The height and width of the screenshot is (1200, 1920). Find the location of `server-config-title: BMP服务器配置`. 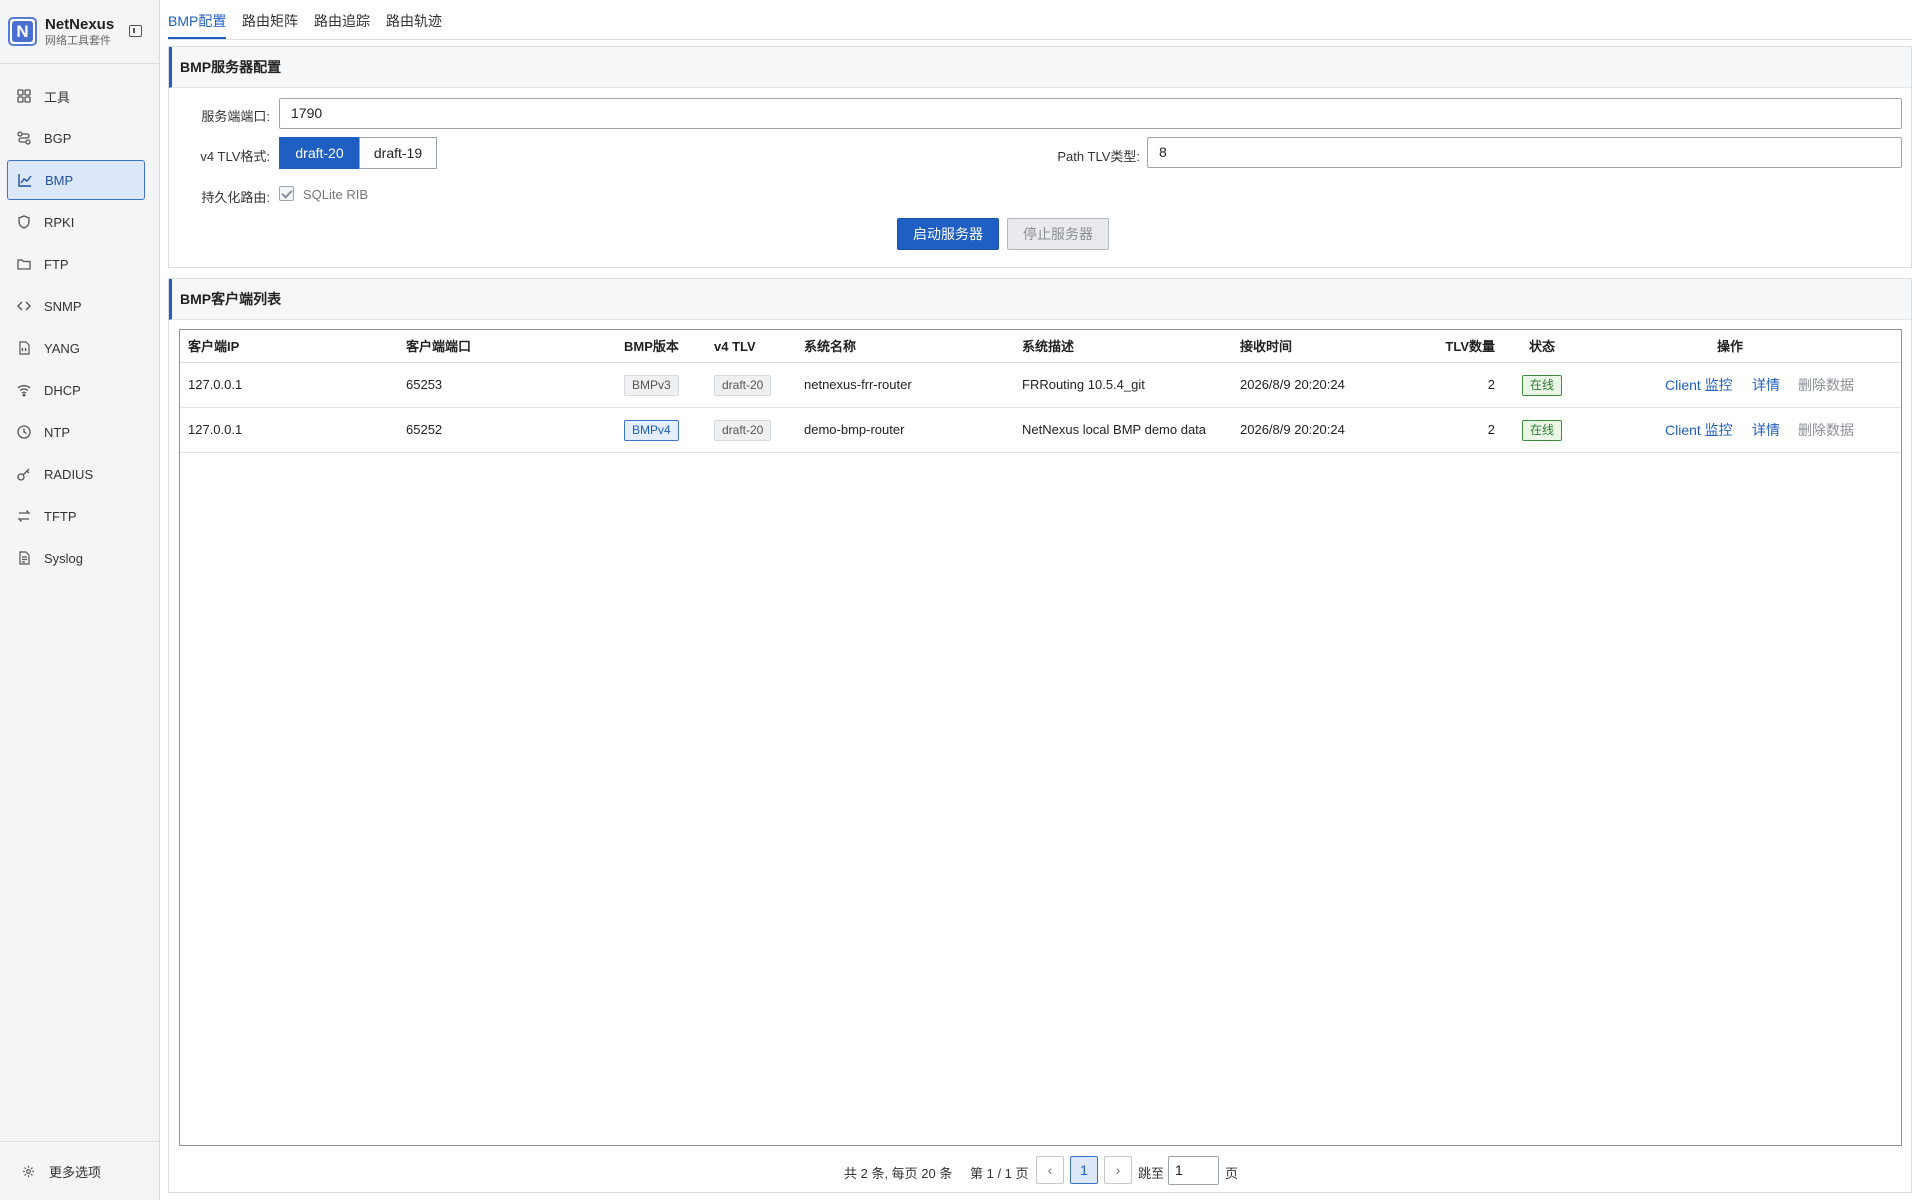

server-config-title: BMP服务器配置 is located at coordinates (1040, 67).